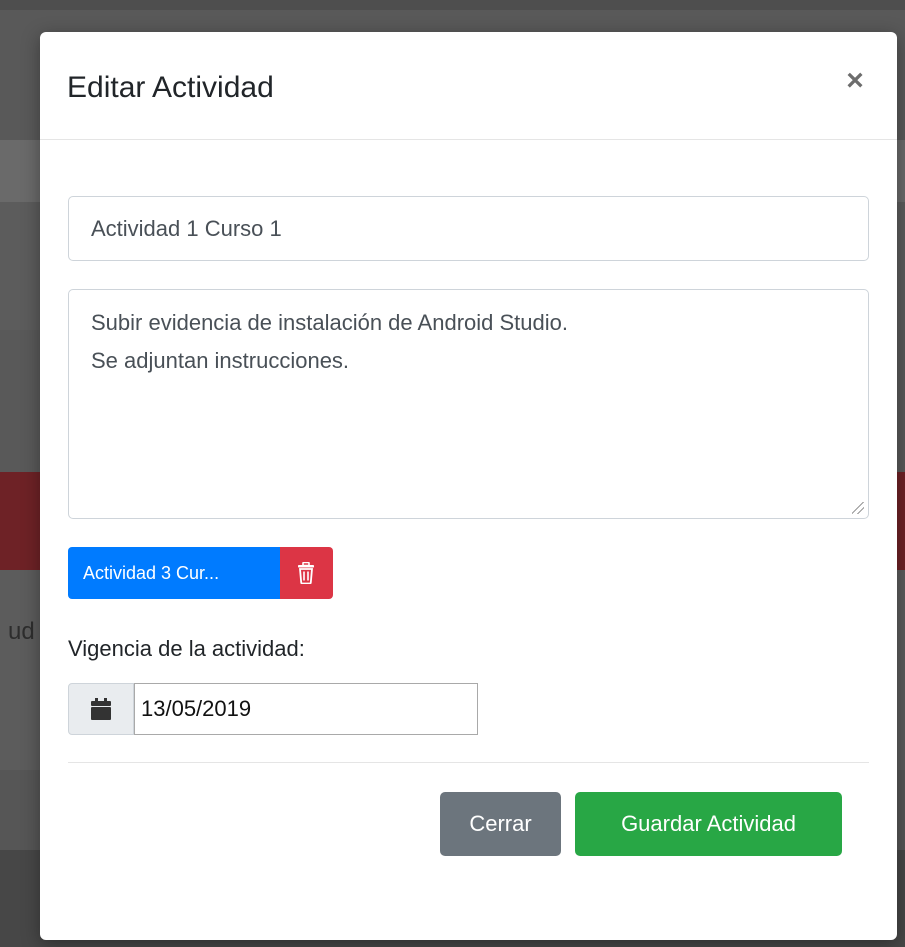  Describe the element at coordinates (708, 824) in the screenshot. I see `save-activity-button: Guardar Actividad` at that location.